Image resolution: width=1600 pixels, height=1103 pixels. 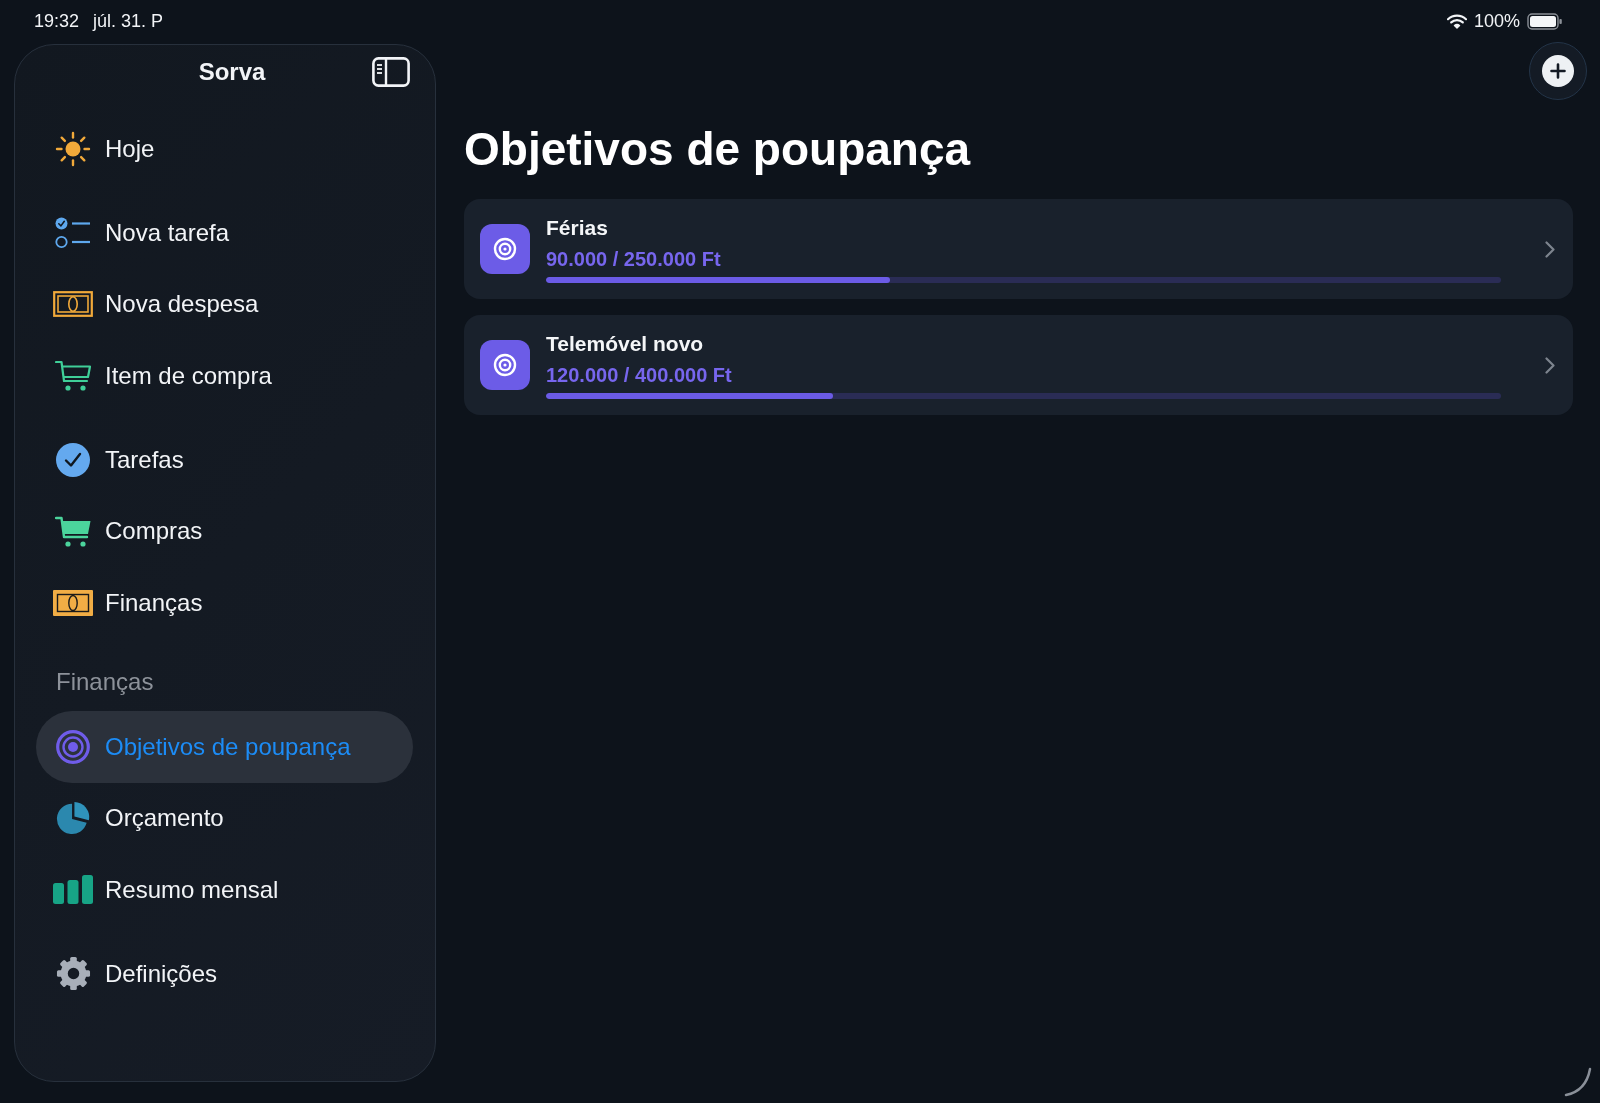 I want to click on goal-name: Telemóvel novo, so click(x=625, y=344).